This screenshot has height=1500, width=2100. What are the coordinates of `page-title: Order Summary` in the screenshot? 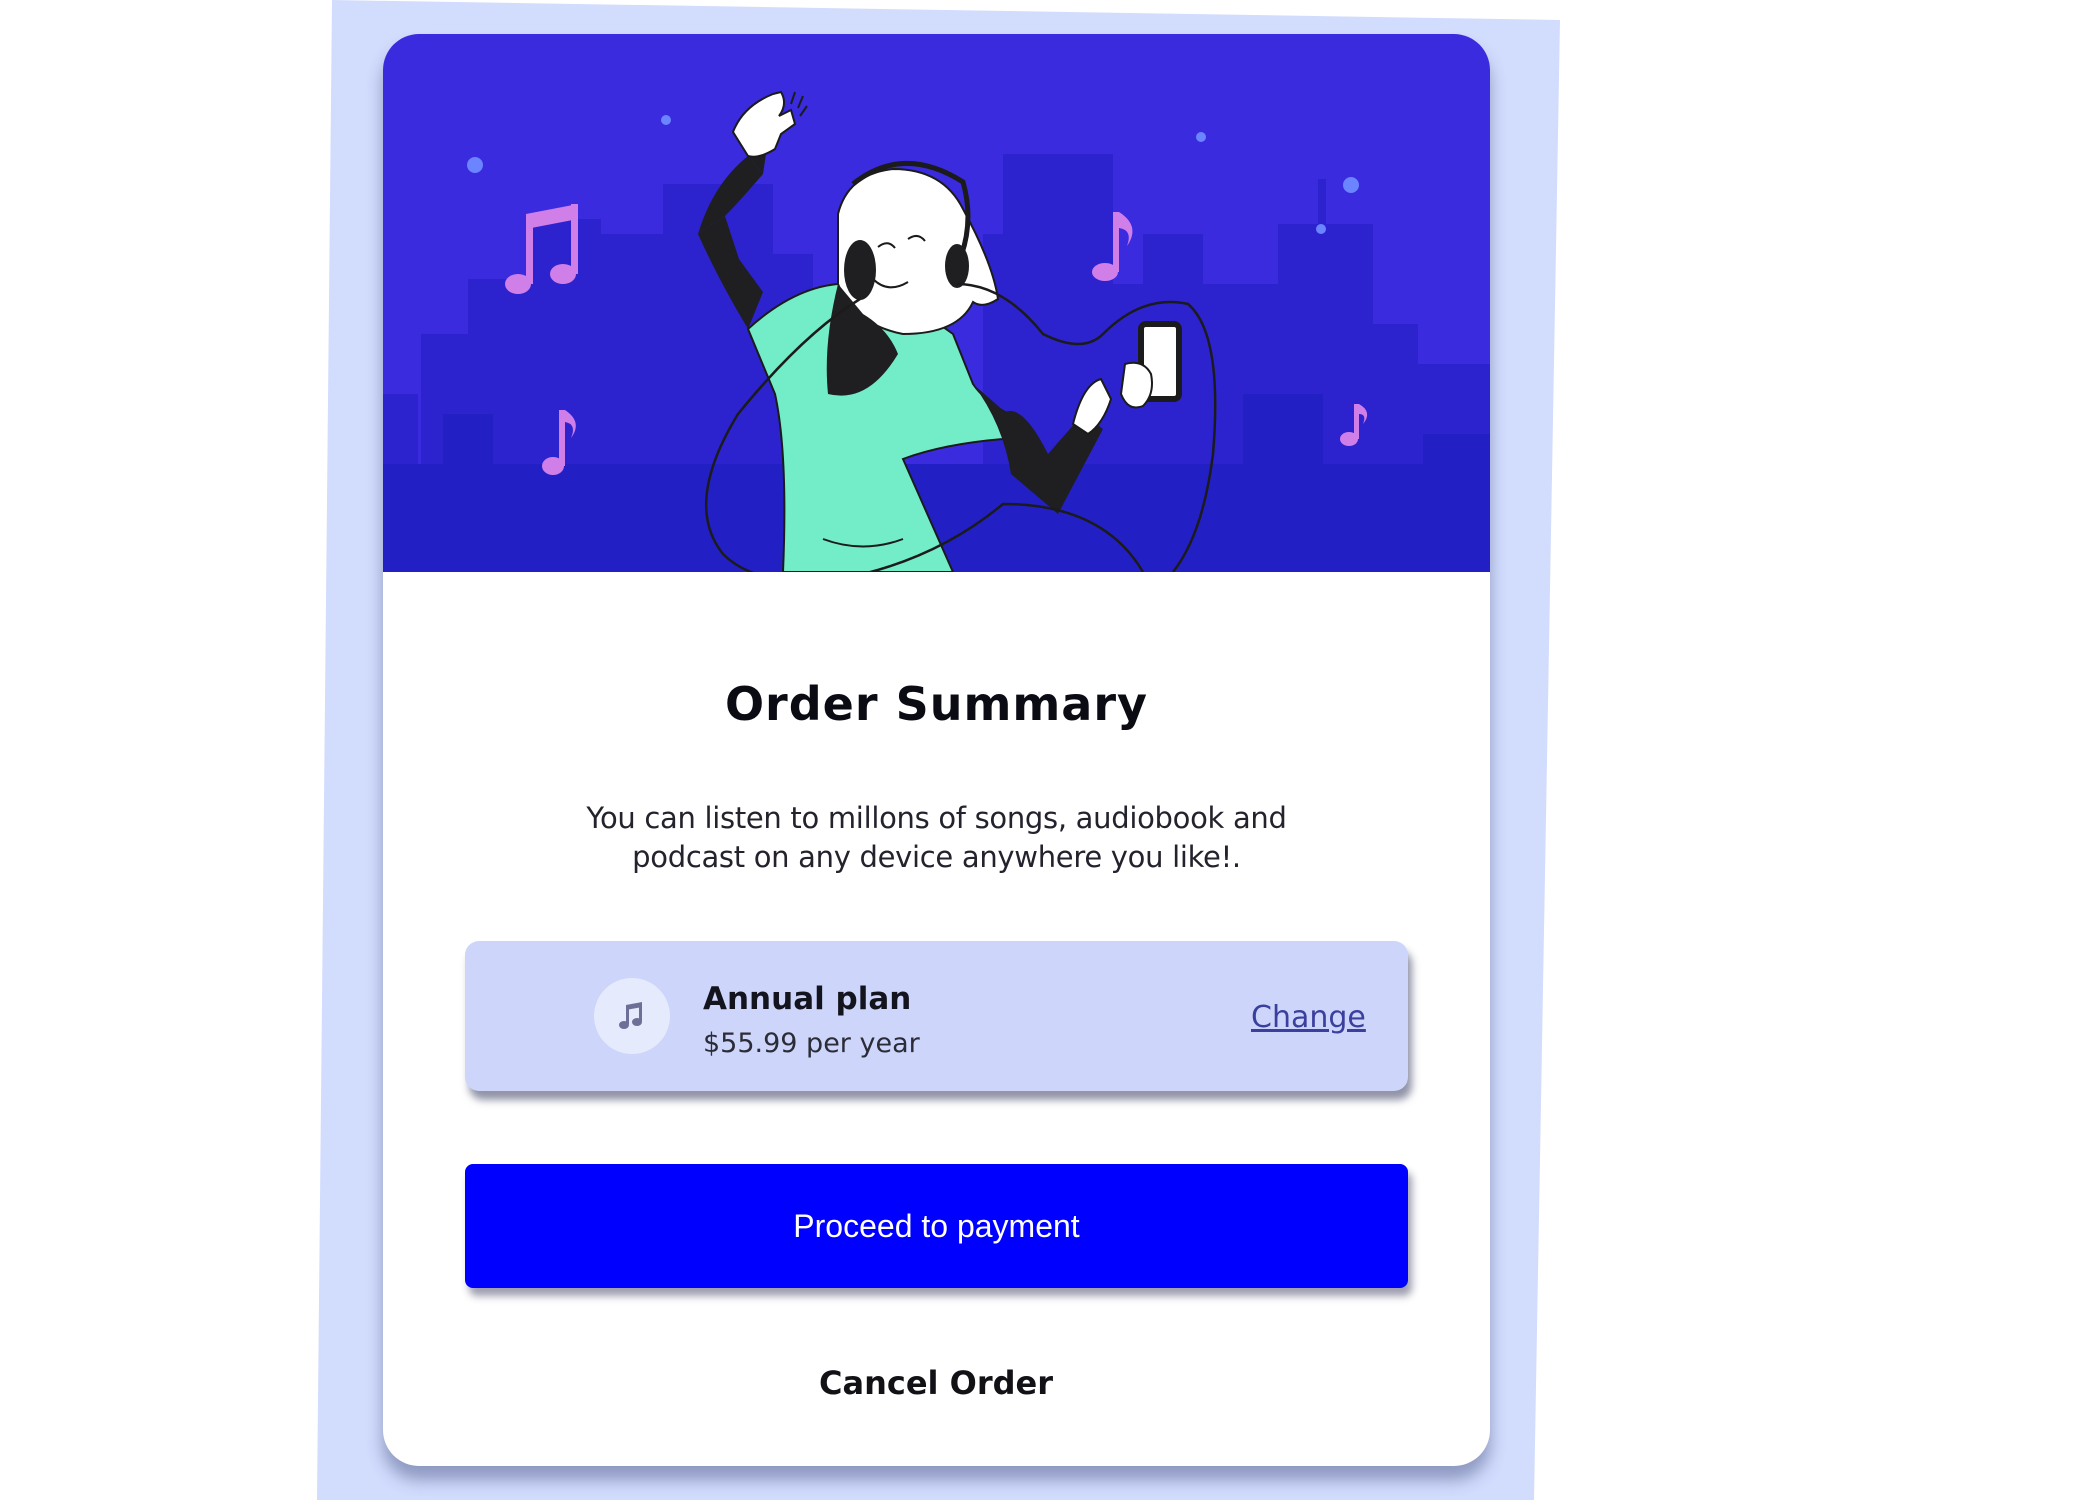 It's located at (936, 704).